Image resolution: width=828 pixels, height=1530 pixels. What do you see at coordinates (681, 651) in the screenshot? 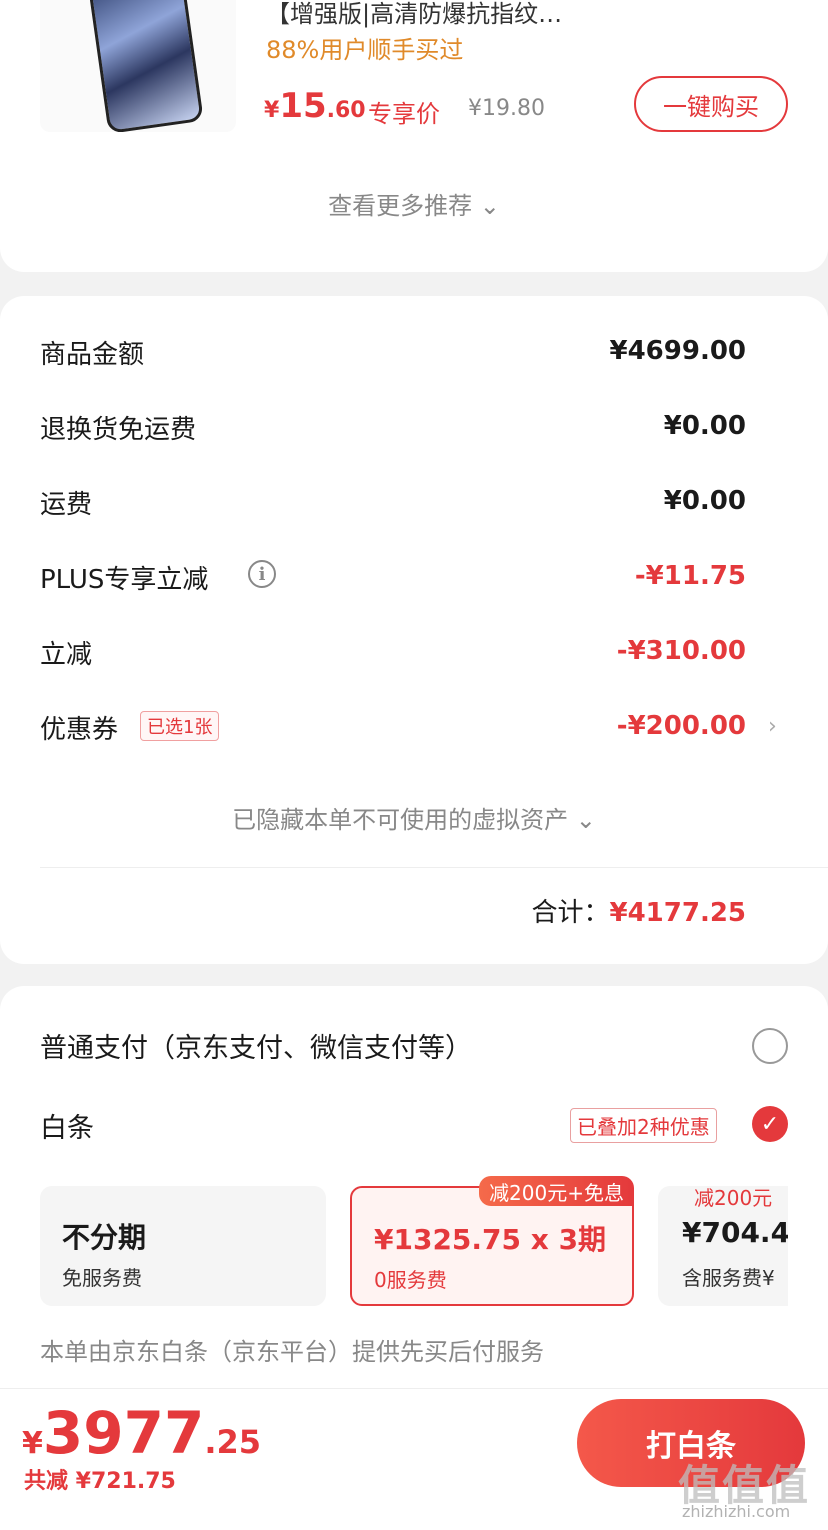
I see `row-value-instant-discount: -¥310.00` at bounding box center [681, 651].